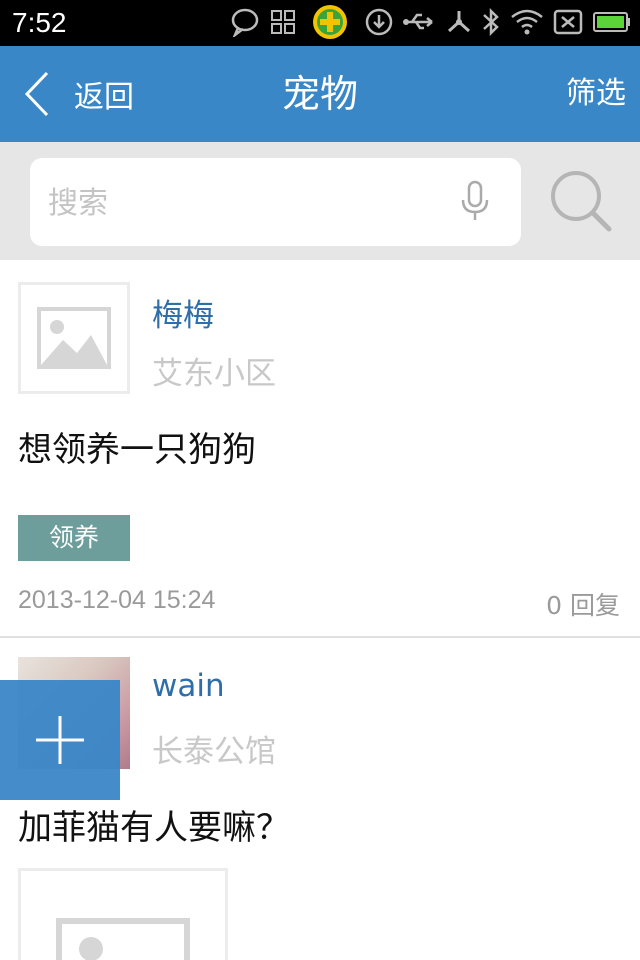 Image resolution: width=640 pixels, height=960 pixels. I want to click on avatar, so click(74, 338).